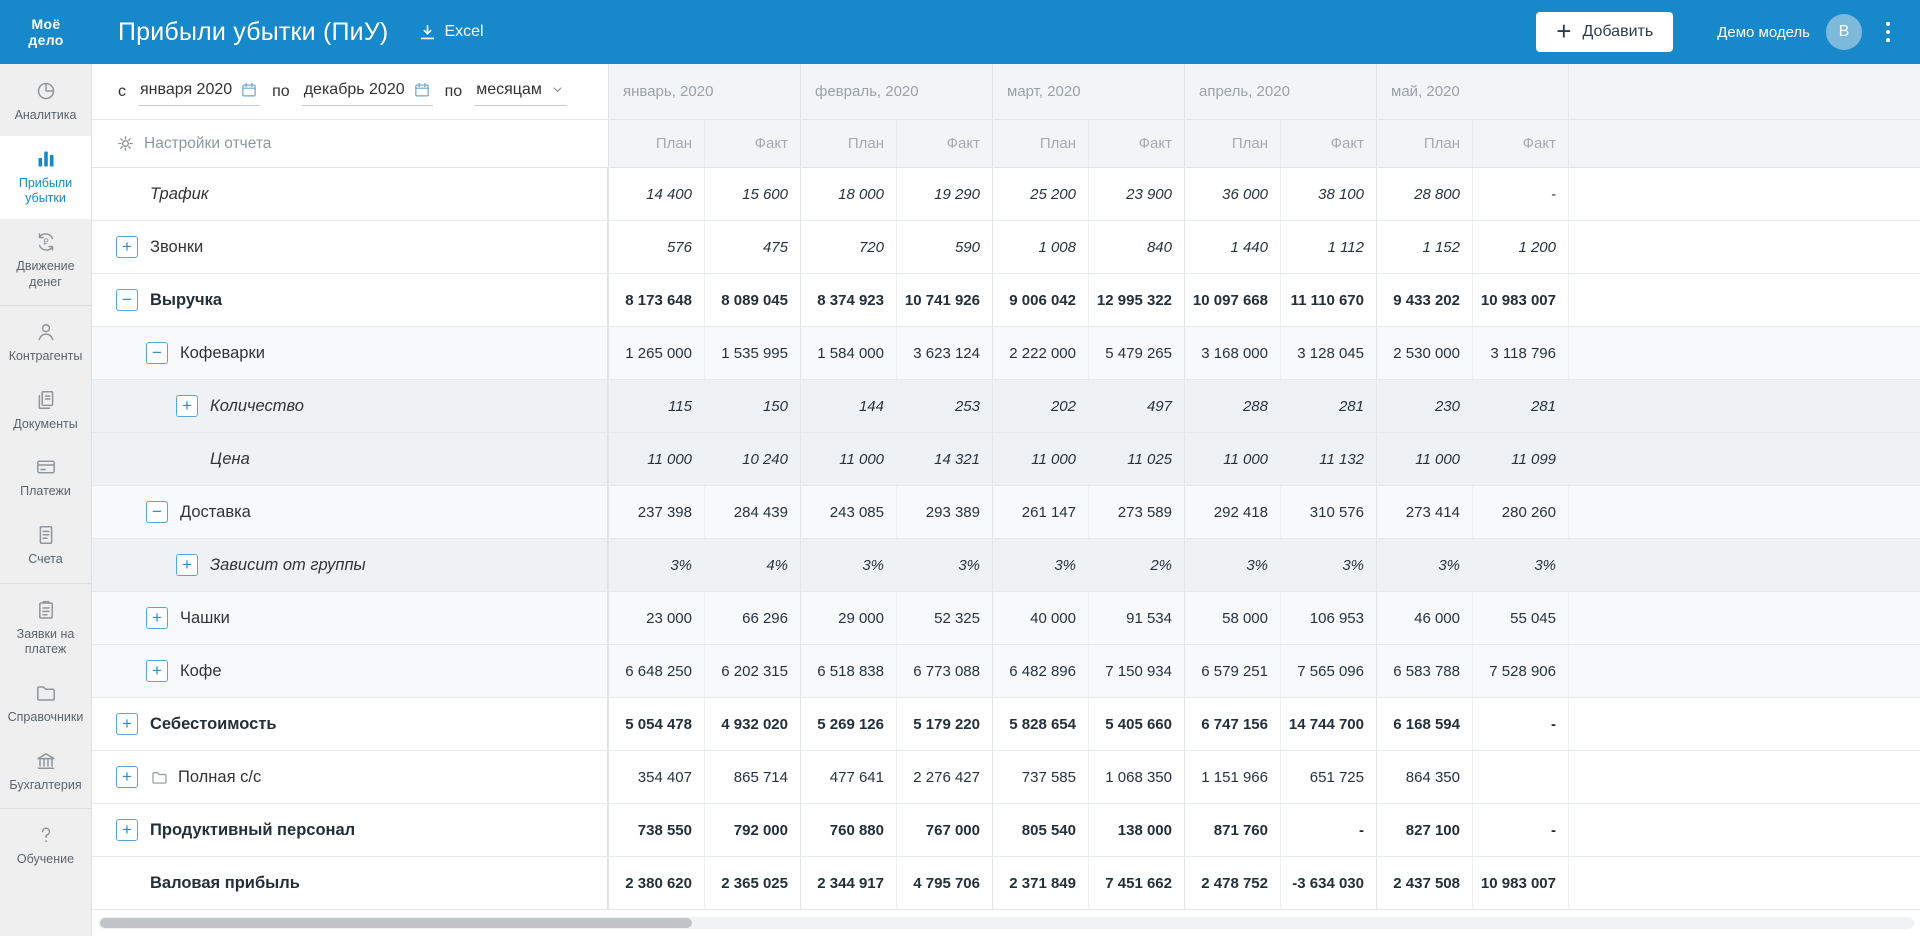 This screenshot has width=1920, height=936. What do you see at coordinates (1136, 512) in the screenshot?
I see `value-cell: 273 589` at bounding box center [1136, 512].